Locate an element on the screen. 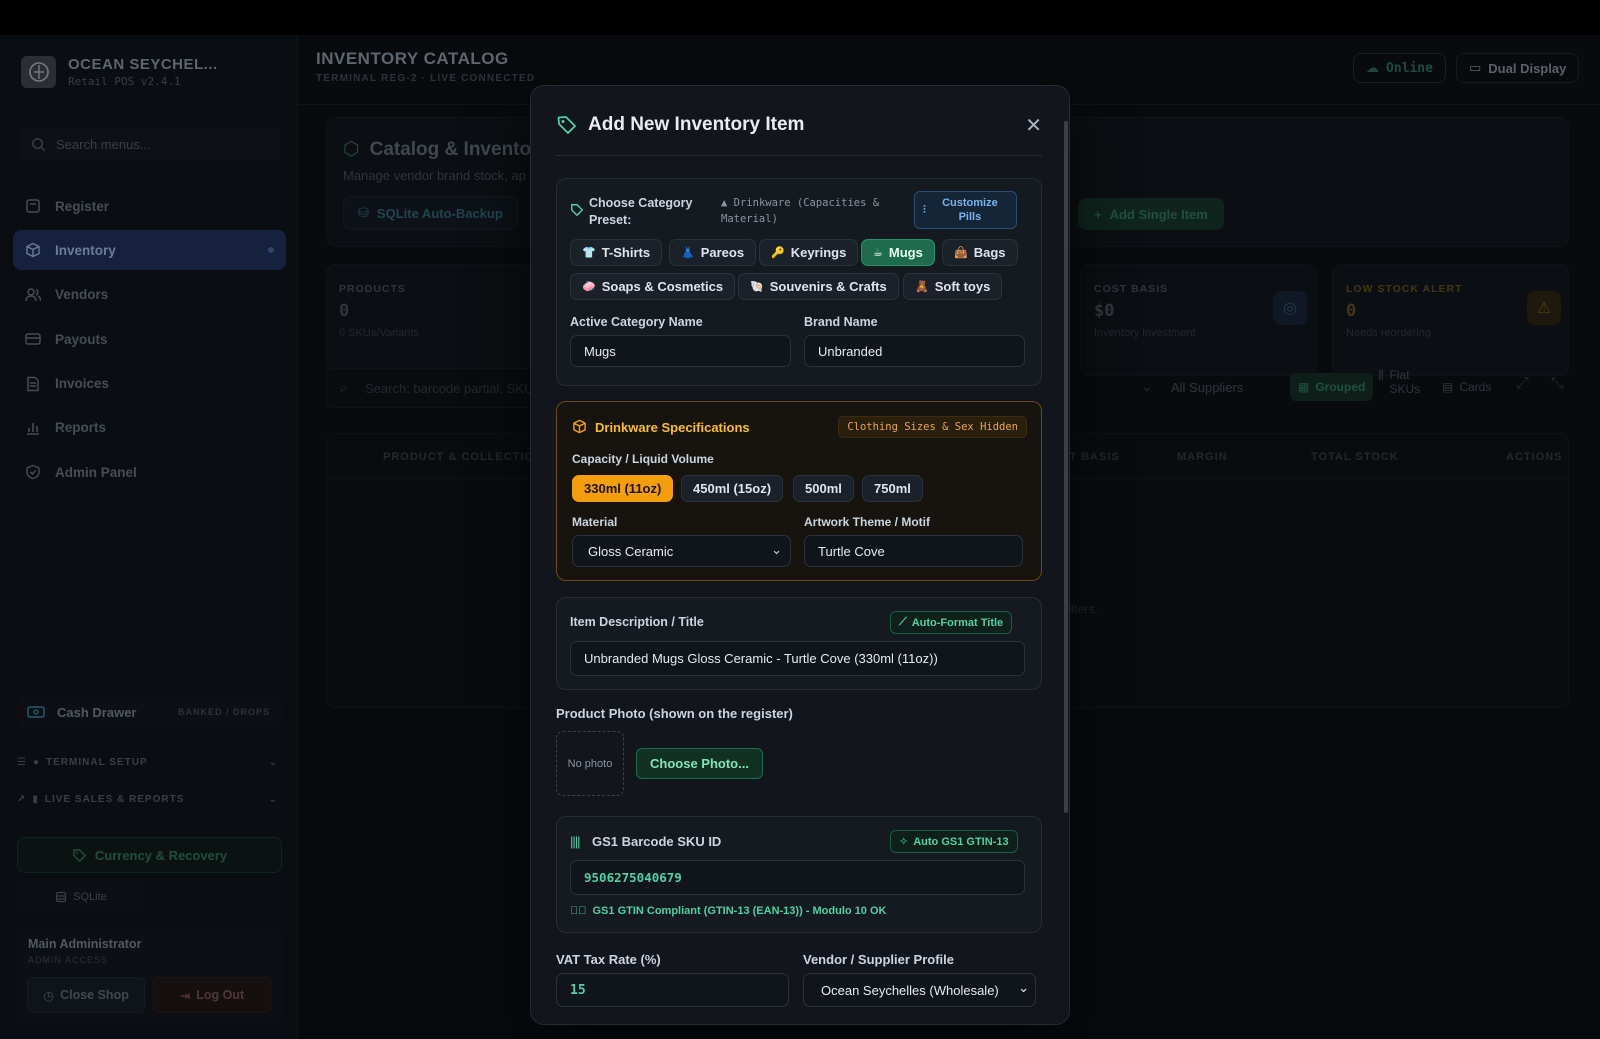 The height and width of the screenshot is (1039, 1600). preset-pill-mugs: ☕ Mugs is located at coordinates (898, 252).